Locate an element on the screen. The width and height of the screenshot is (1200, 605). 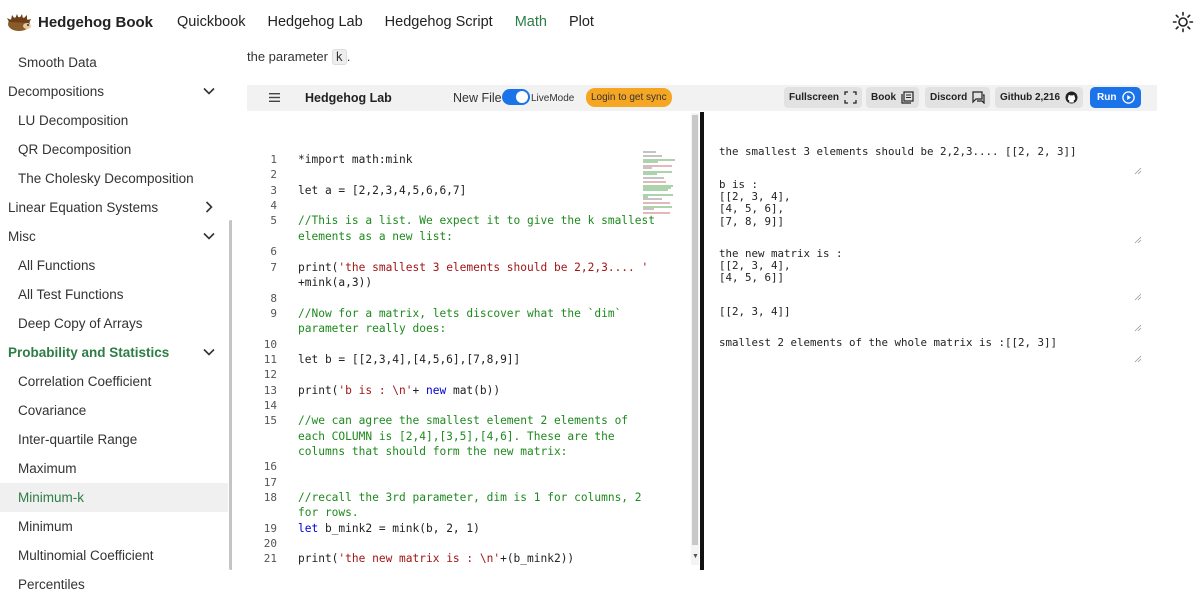
code-line: +mink(a,3)) is located at coordinates (335, 282).